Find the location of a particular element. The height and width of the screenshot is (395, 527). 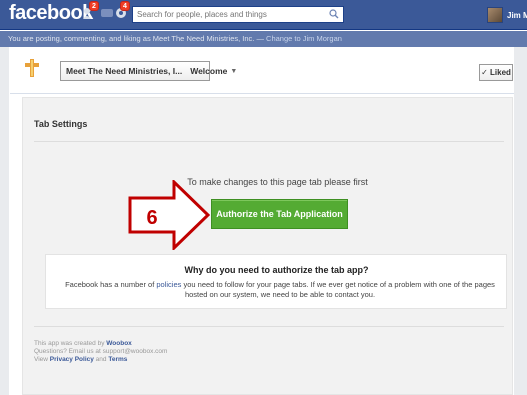

right-gutter is located at coordinates (520, 221).